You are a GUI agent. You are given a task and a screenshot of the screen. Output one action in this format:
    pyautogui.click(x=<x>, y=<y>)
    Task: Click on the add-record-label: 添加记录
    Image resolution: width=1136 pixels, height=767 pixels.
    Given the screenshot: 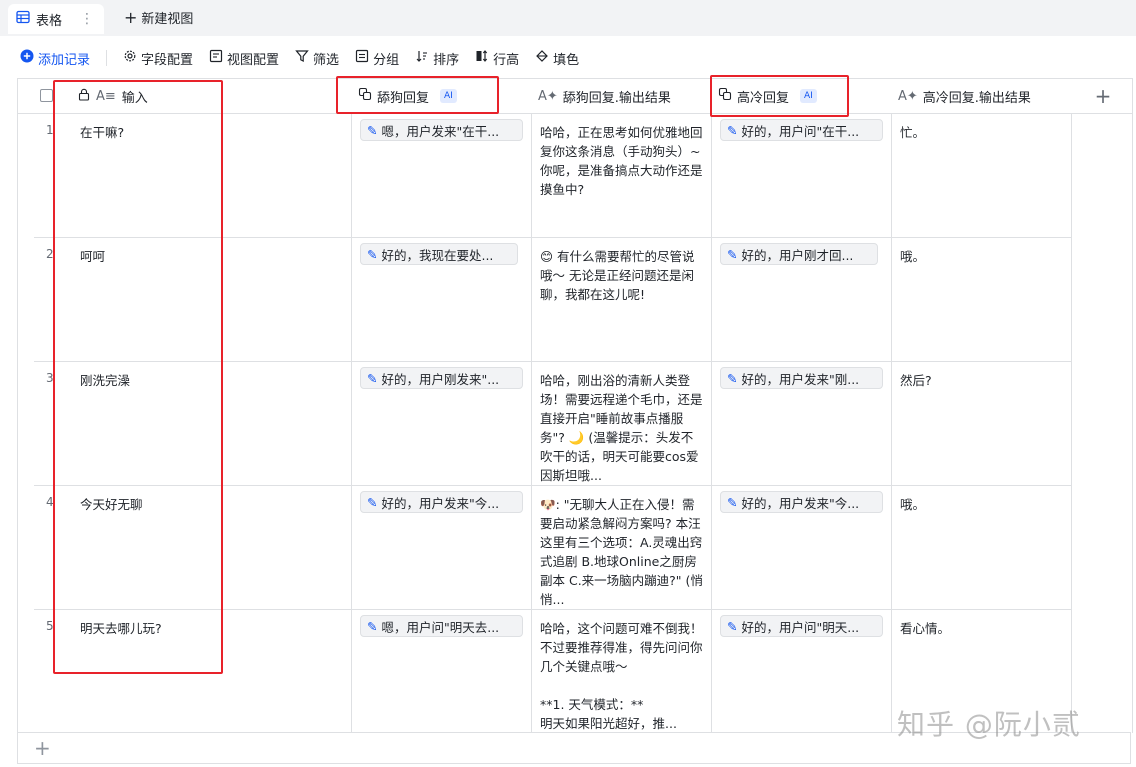 What is the action you would take?
    pyautogui.click(x=64, y=60)
    